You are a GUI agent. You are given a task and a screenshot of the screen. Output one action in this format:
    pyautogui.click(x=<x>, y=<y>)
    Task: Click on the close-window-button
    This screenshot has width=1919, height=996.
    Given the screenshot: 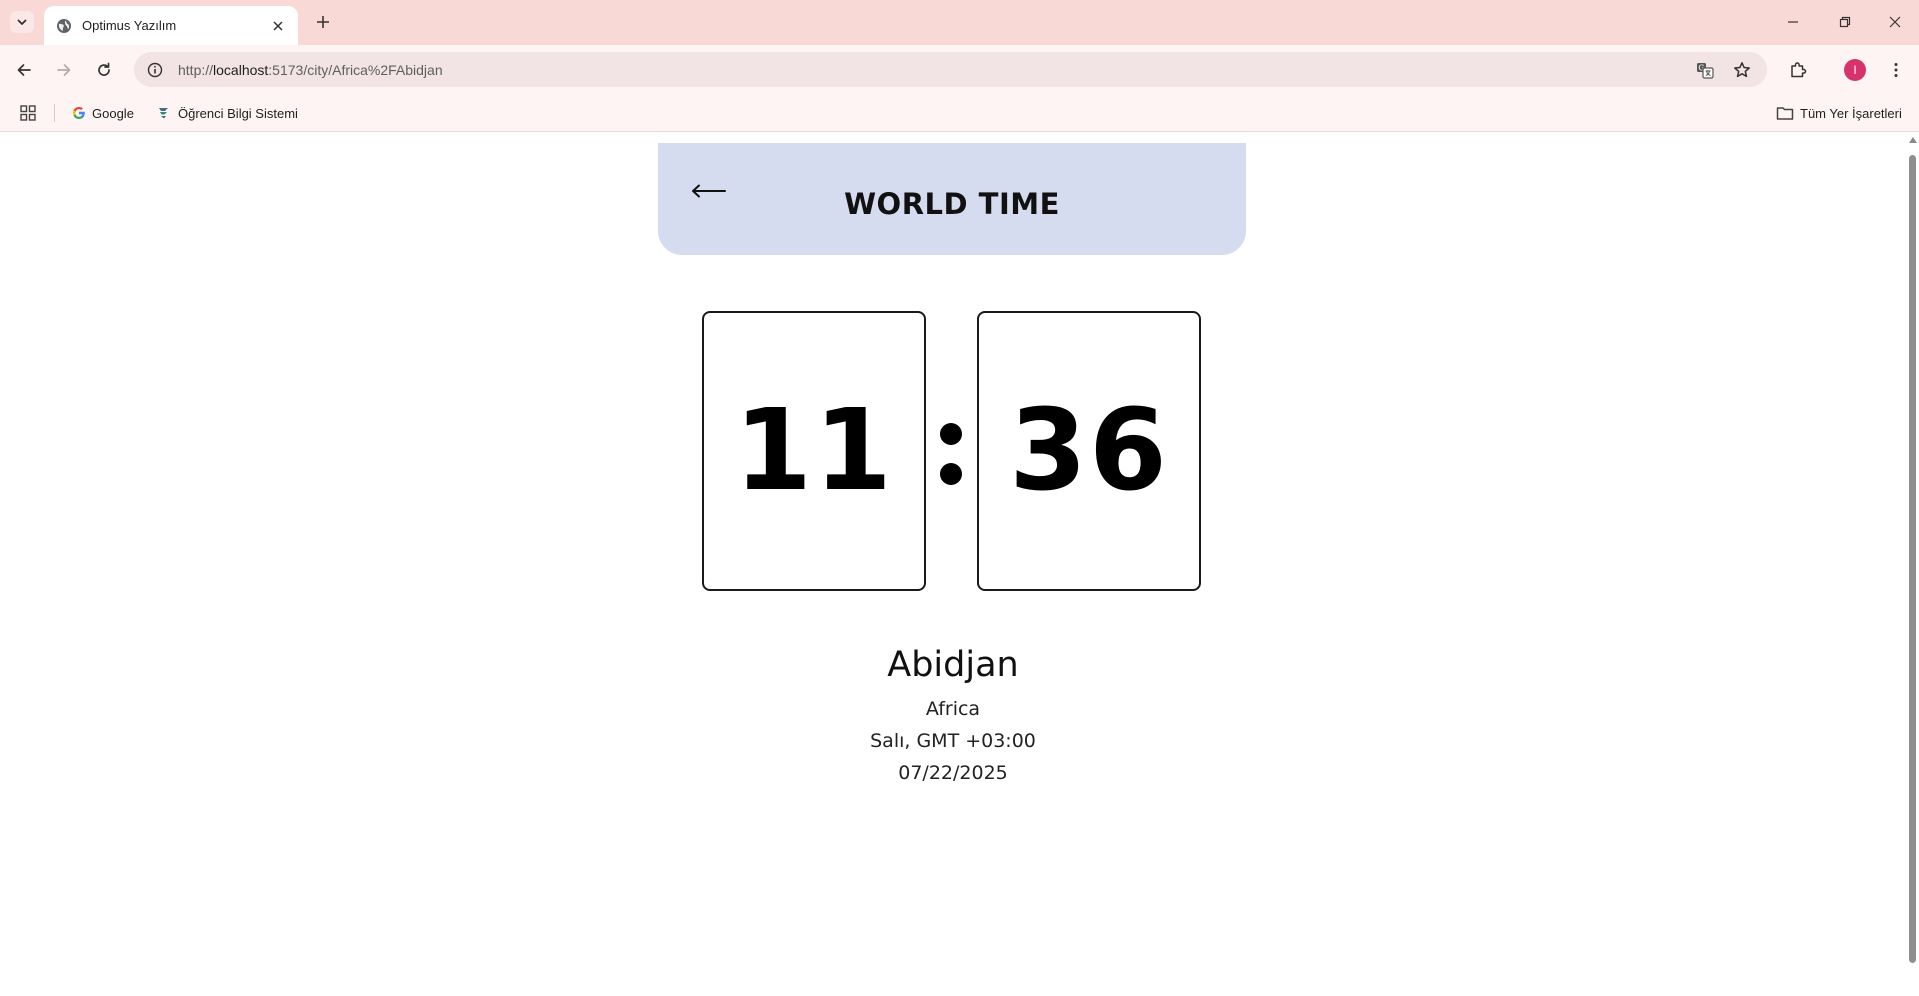 What is the action you would take?
    pyautogui.click(x=1895, y=22)
    